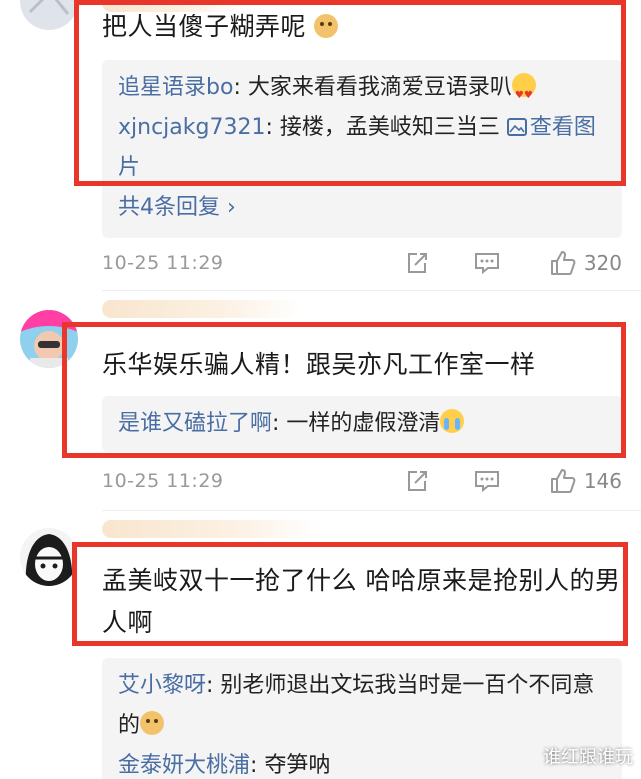  I want to click on comment-text: 乐华娱乐骗人精！跟吴亦凡工作室一样, so click(319, 364).